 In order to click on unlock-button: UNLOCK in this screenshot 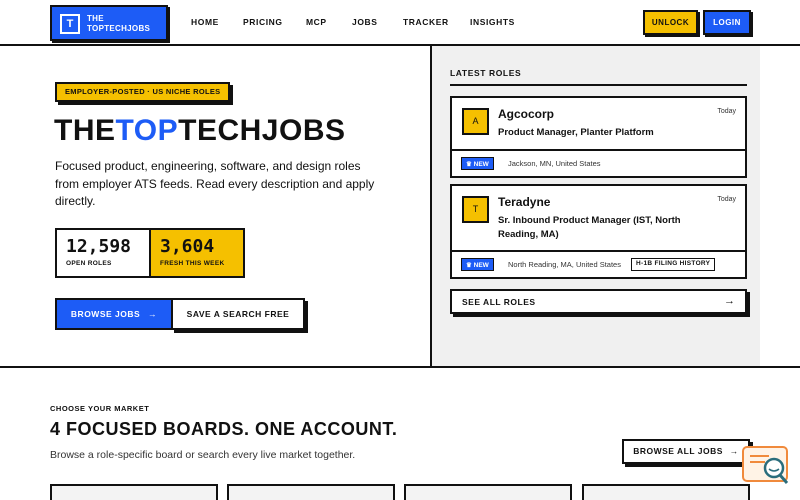, I will do `click(670, 22)`.